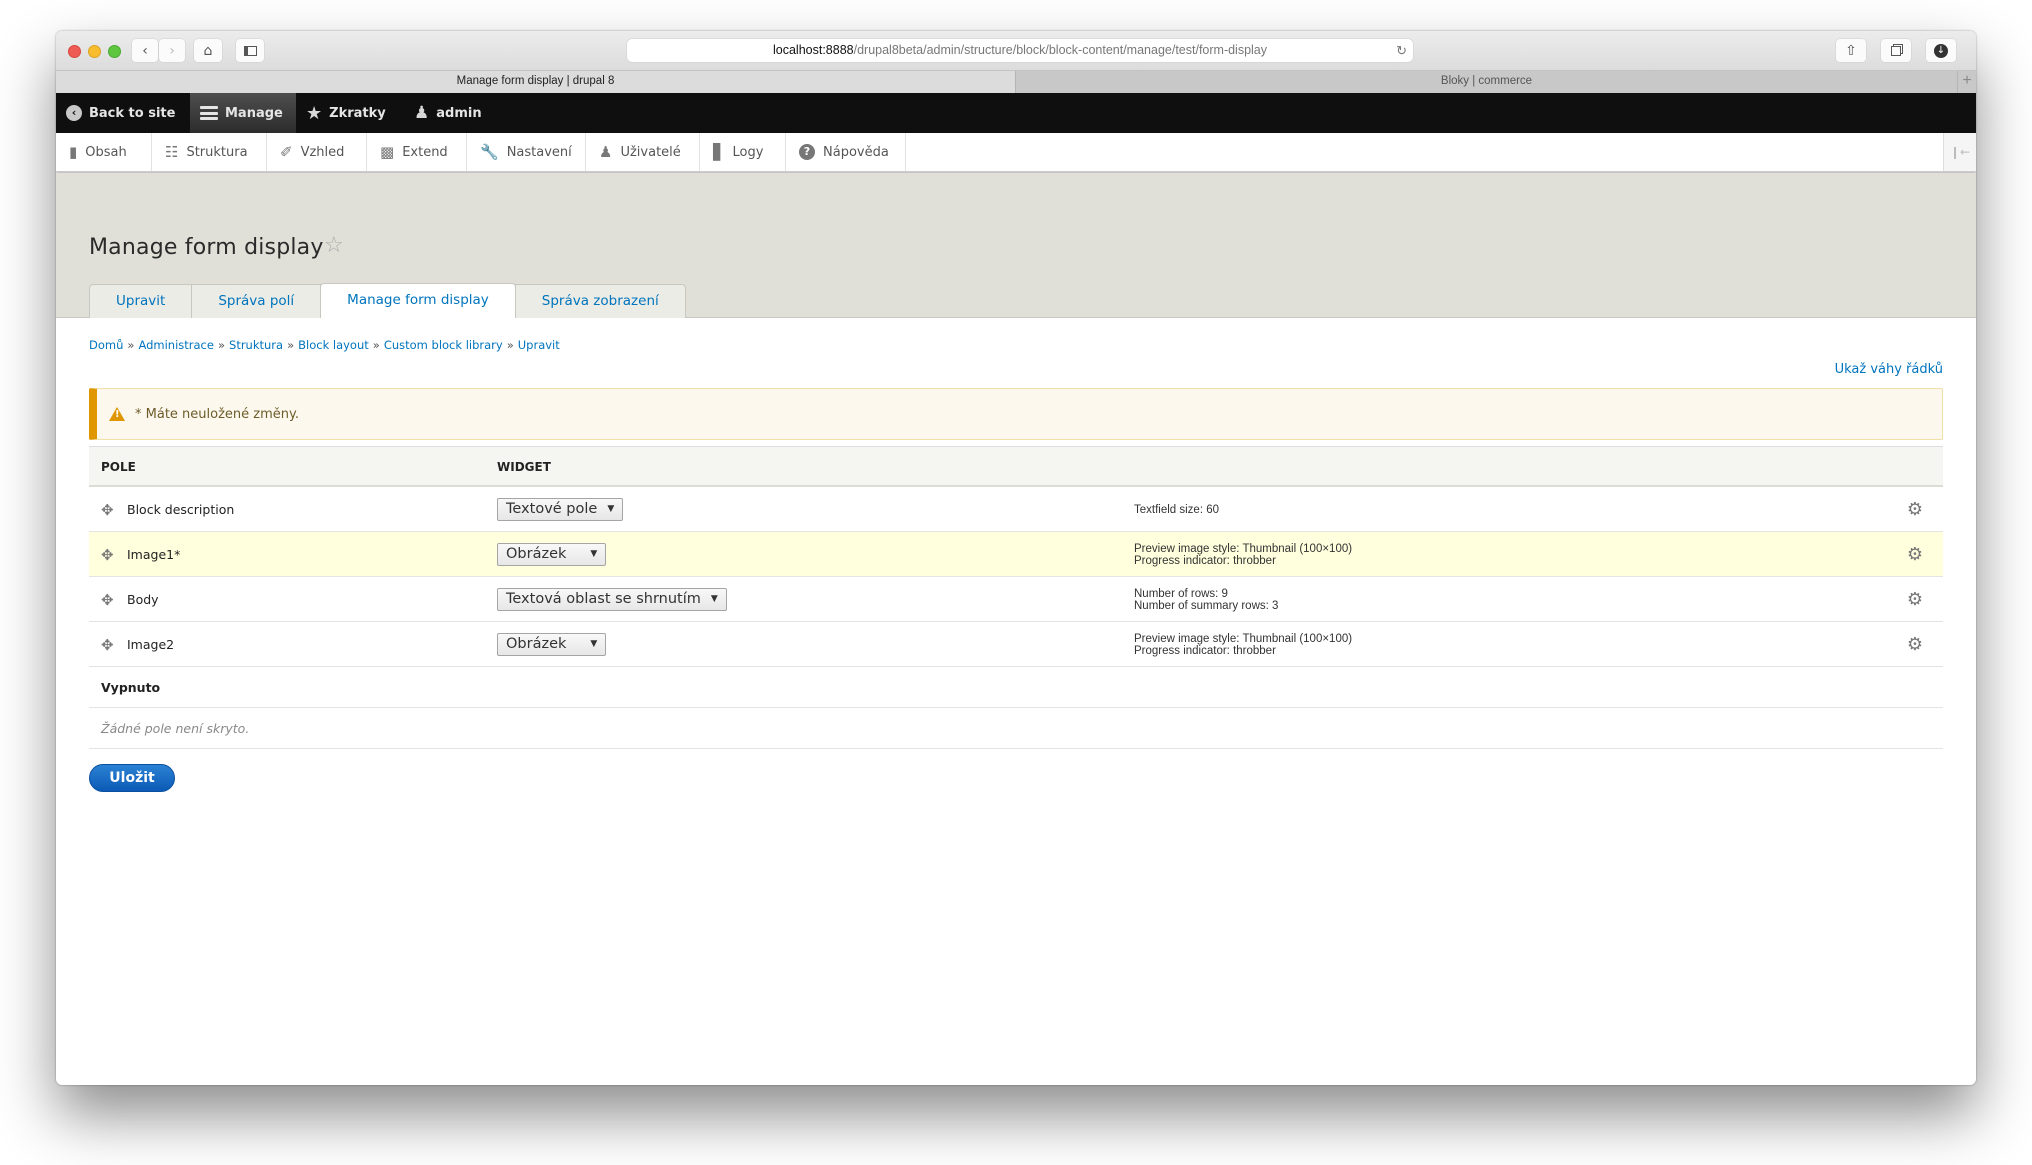  Describe the element at coordinates (154, 554) in the screenshot. I see `field-name: Image1*` at that location.